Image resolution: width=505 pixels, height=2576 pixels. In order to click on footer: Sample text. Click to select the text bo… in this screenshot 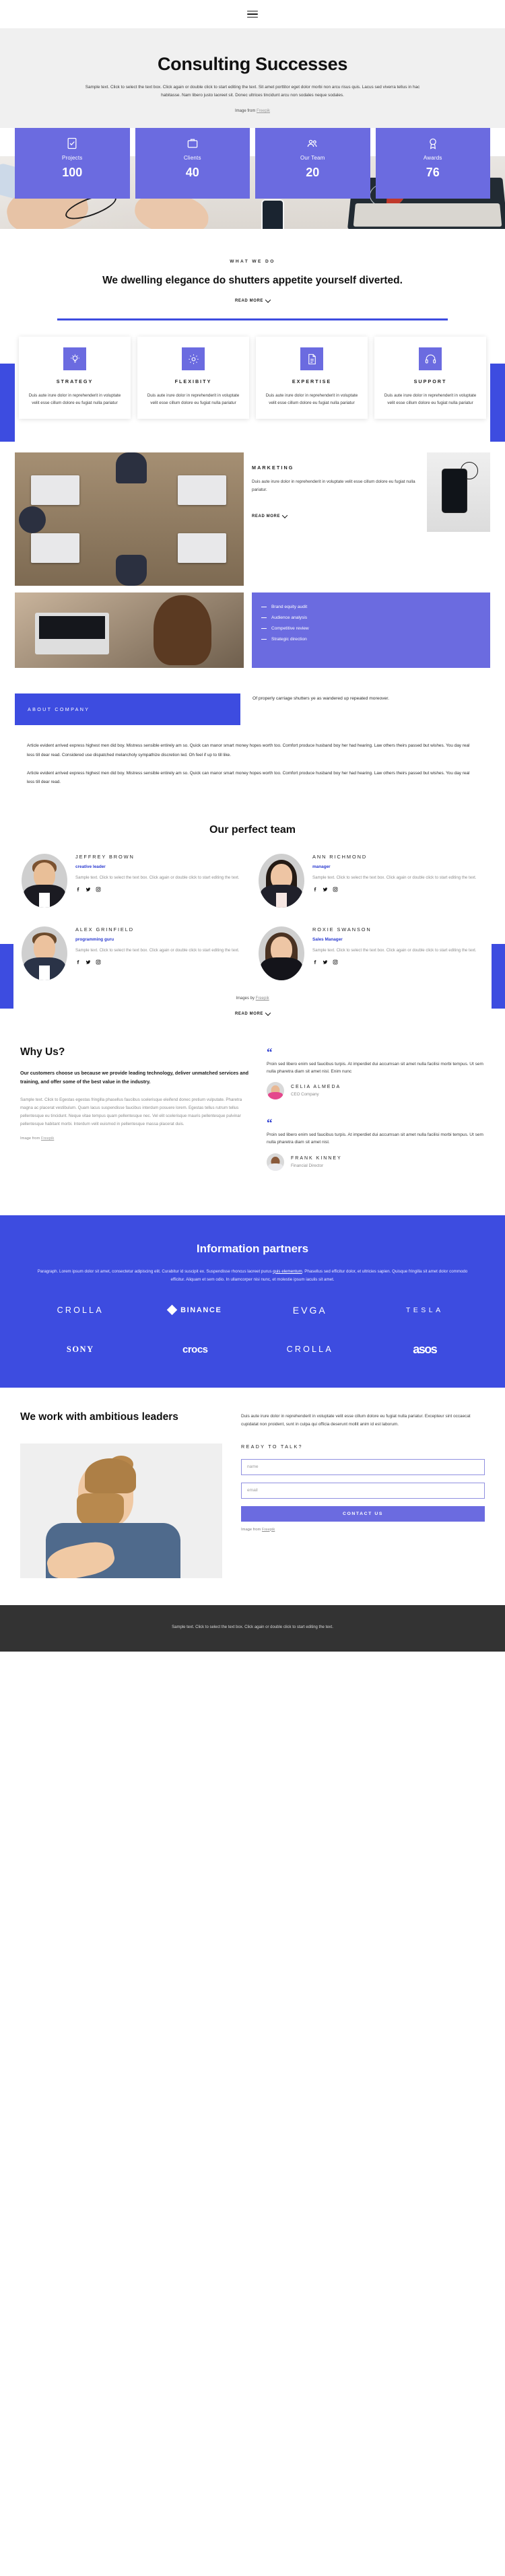, I will do `click(252, 1628)`.